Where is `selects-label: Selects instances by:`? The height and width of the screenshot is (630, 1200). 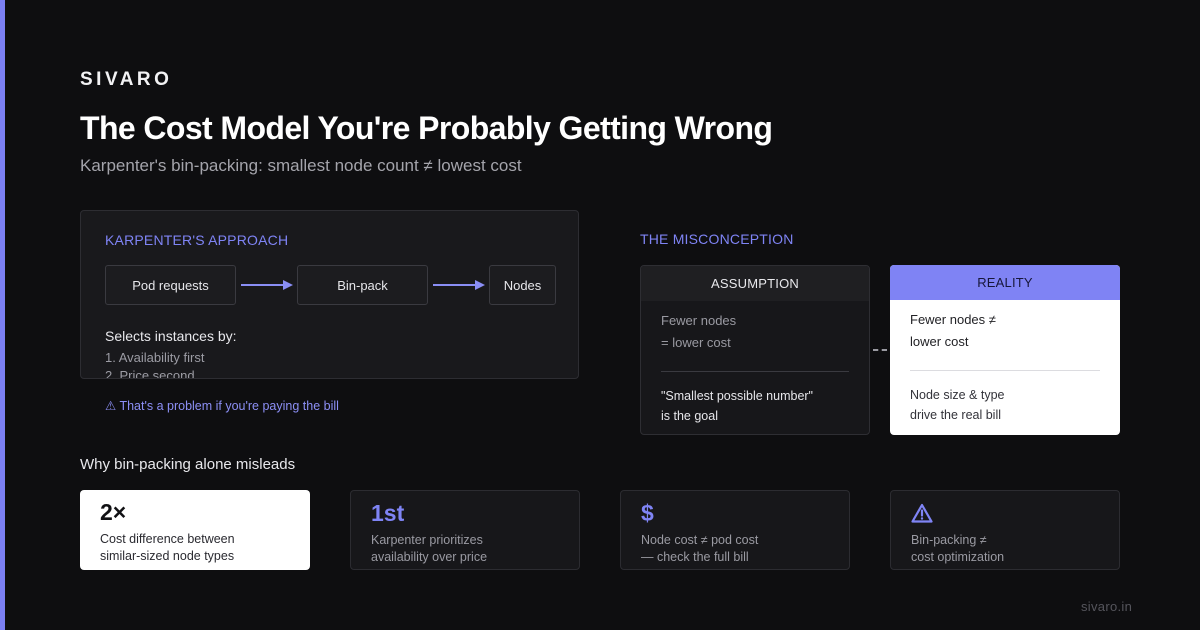 selects-label: Selects instances by: is located at coordinates (171, 336).